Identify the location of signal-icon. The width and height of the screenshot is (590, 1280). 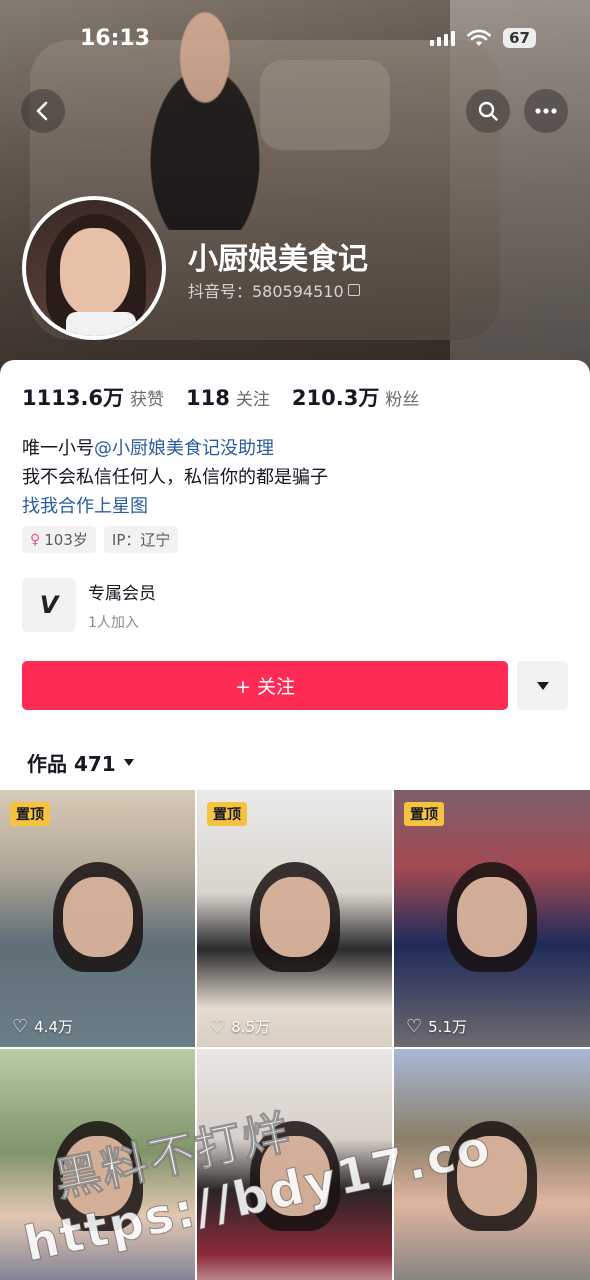
(443, 38).